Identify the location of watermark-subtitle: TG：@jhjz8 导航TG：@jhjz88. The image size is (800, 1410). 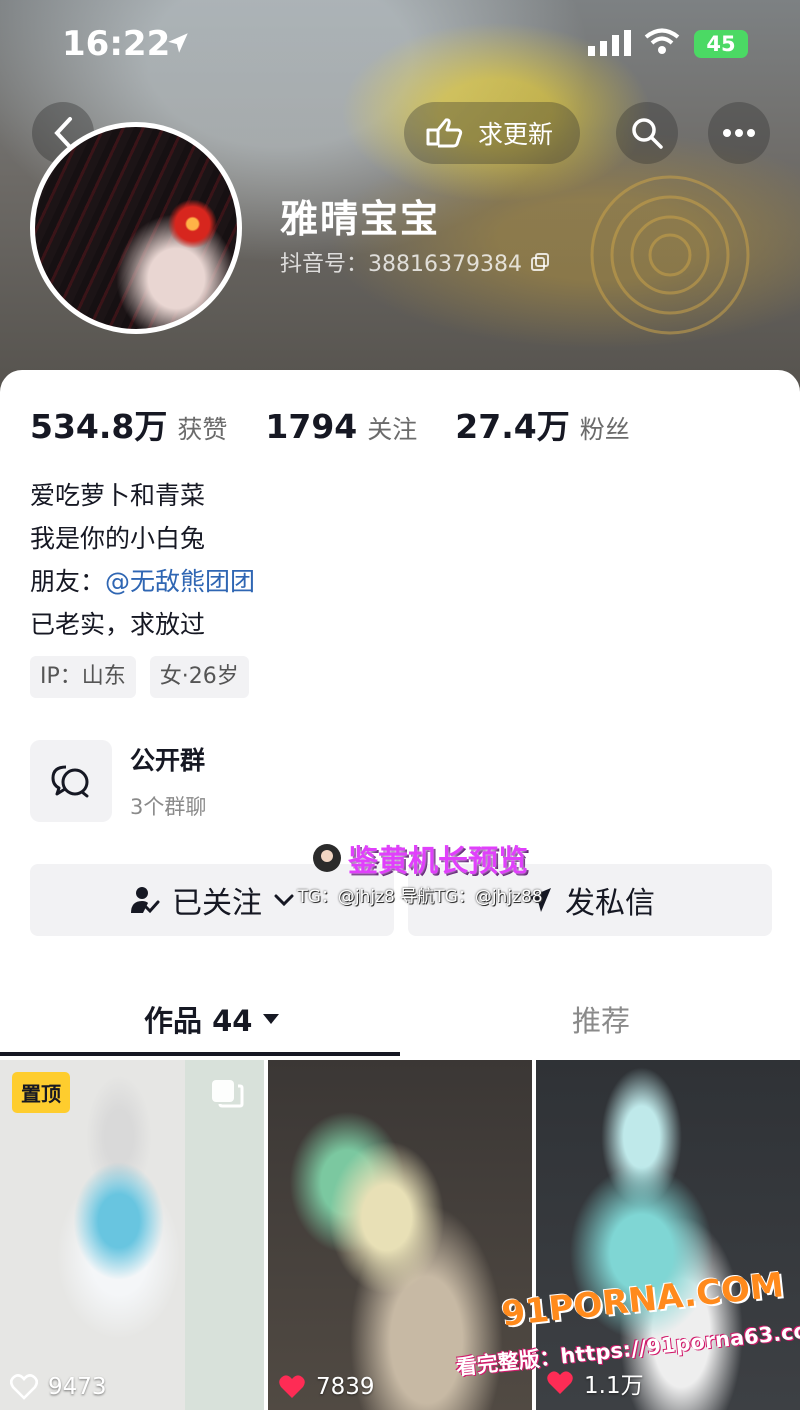
(420, 897).